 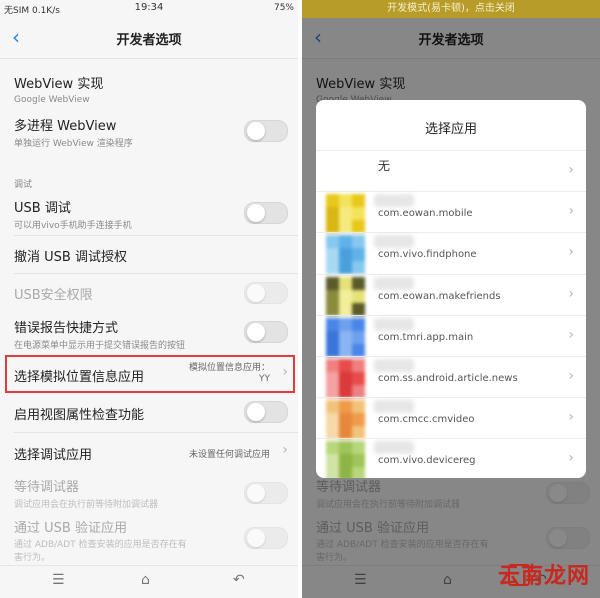 I want to click on app-list-item: com.eowan.mobile ›, so click(x=451, y=212).